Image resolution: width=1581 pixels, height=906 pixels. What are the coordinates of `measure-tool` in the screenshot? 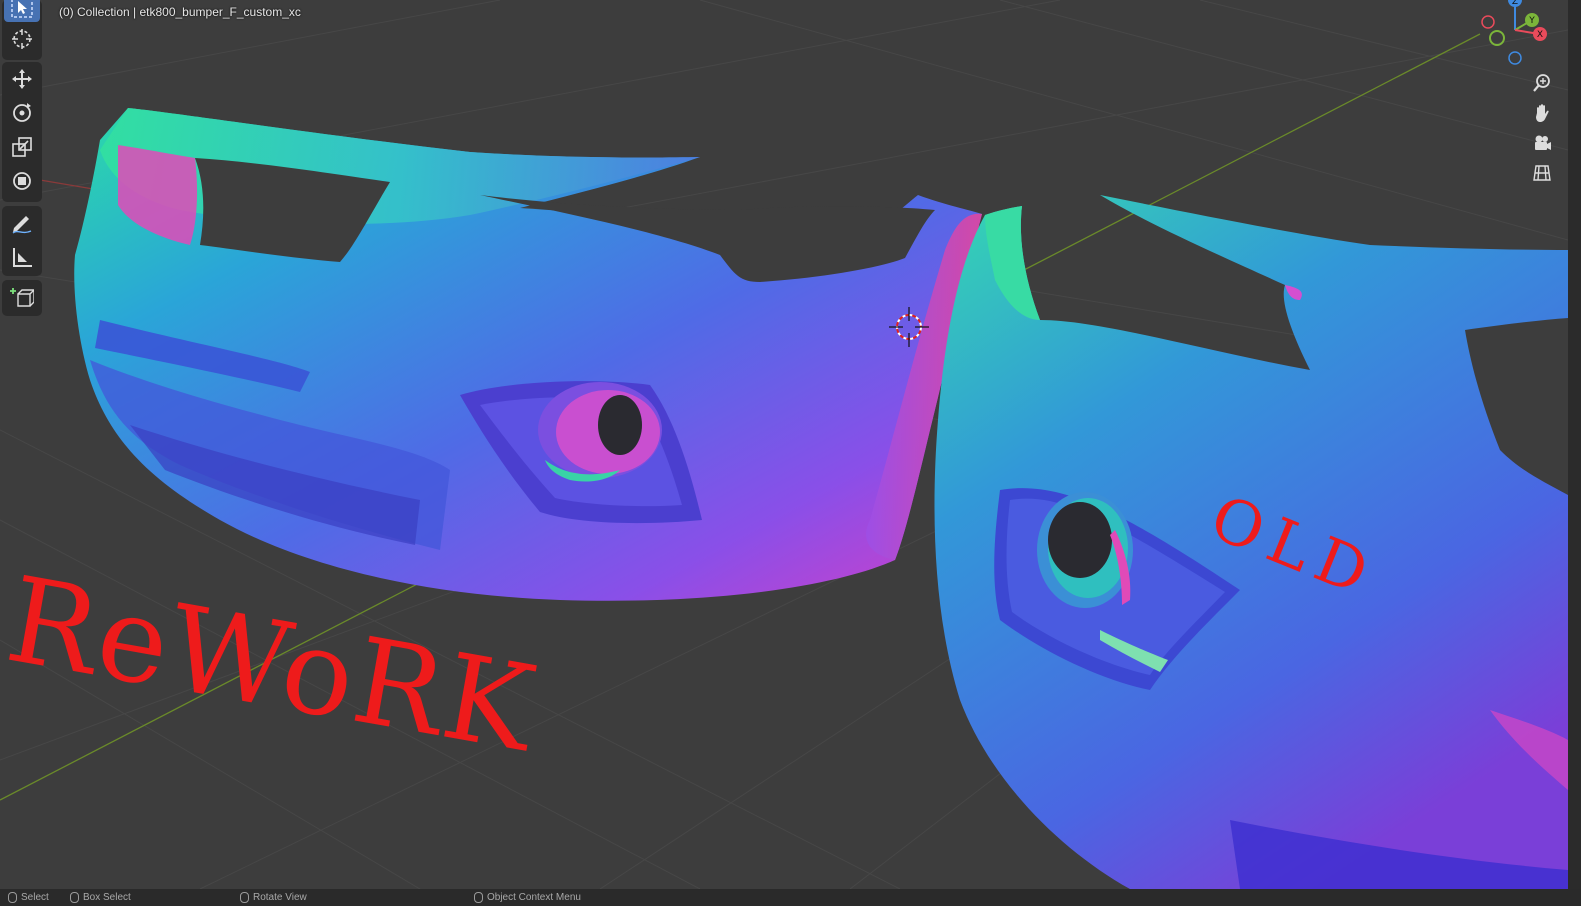 It's located at (22, 257).